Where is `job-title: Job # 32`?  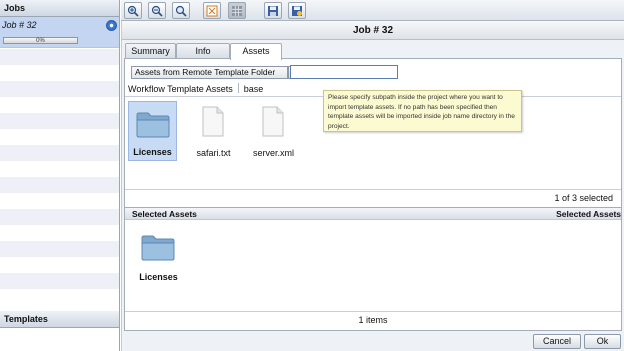
job-title: Job # 32 is located at coordinates (19, 25).